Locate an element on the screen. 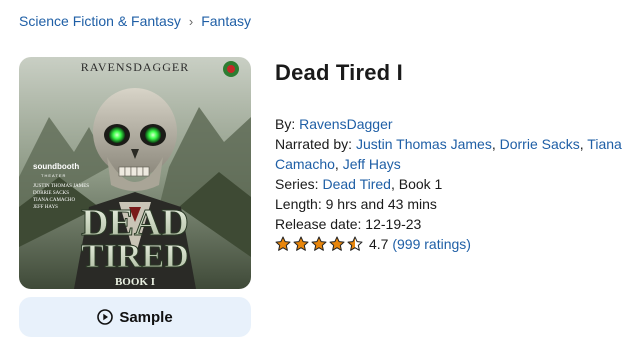 This screenshot has height=352, width=633. series-book-number: , Book 1 is located at coordinates (416, 184).